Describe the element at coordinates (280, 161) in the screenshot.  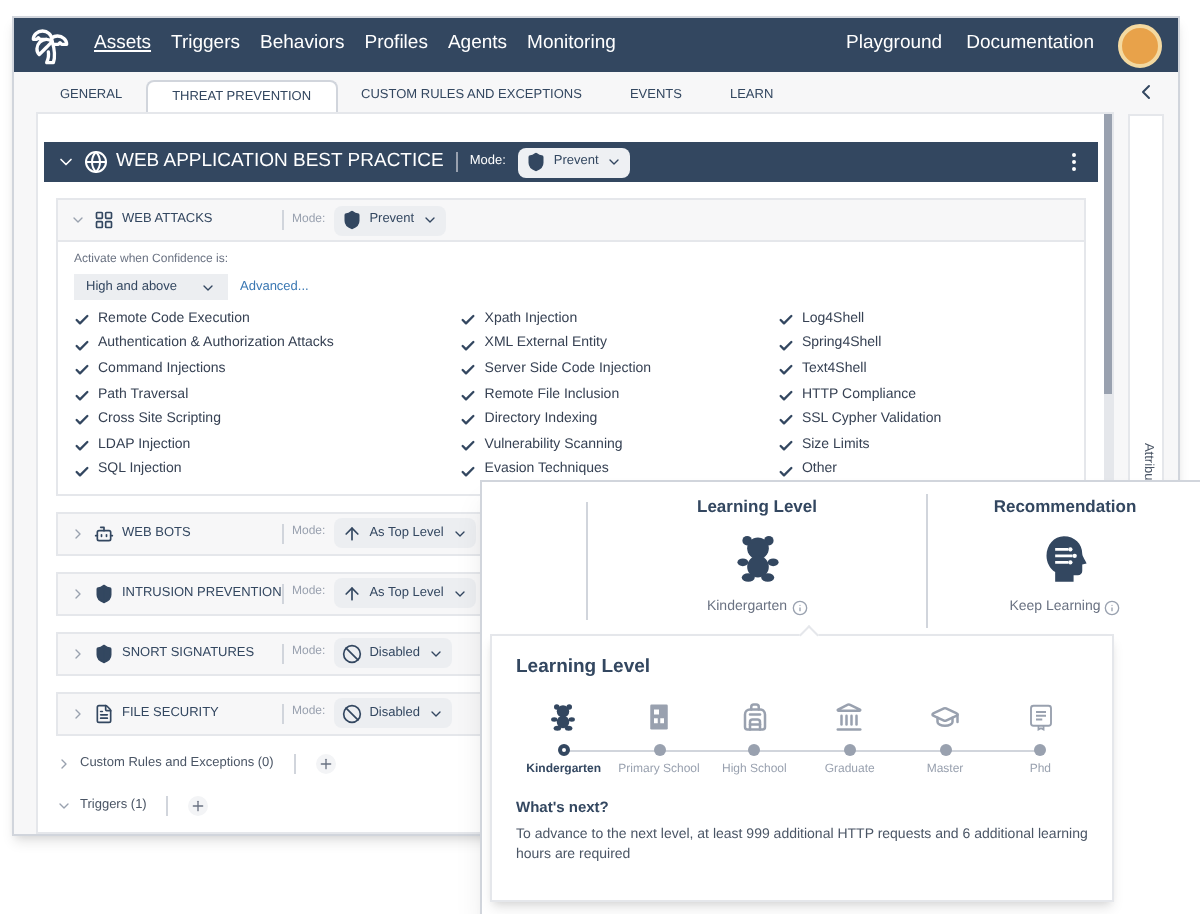
I see `practice-title: WEB APPLICATION BEST PRACTICE` at that location.